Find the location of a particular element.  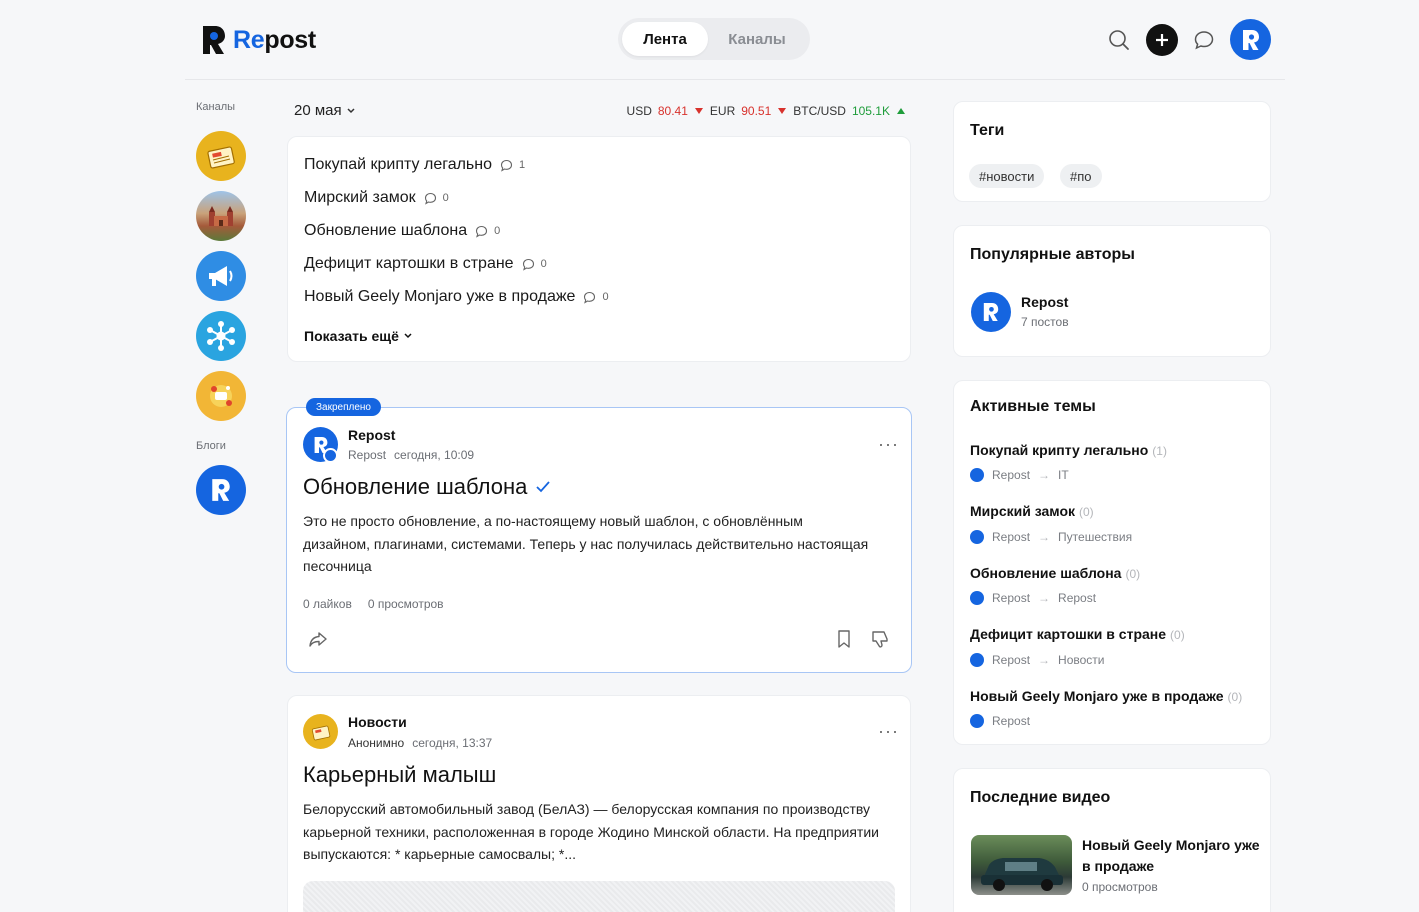

top-header: Repost Лента Каналы is located at coordinates (735, 40).